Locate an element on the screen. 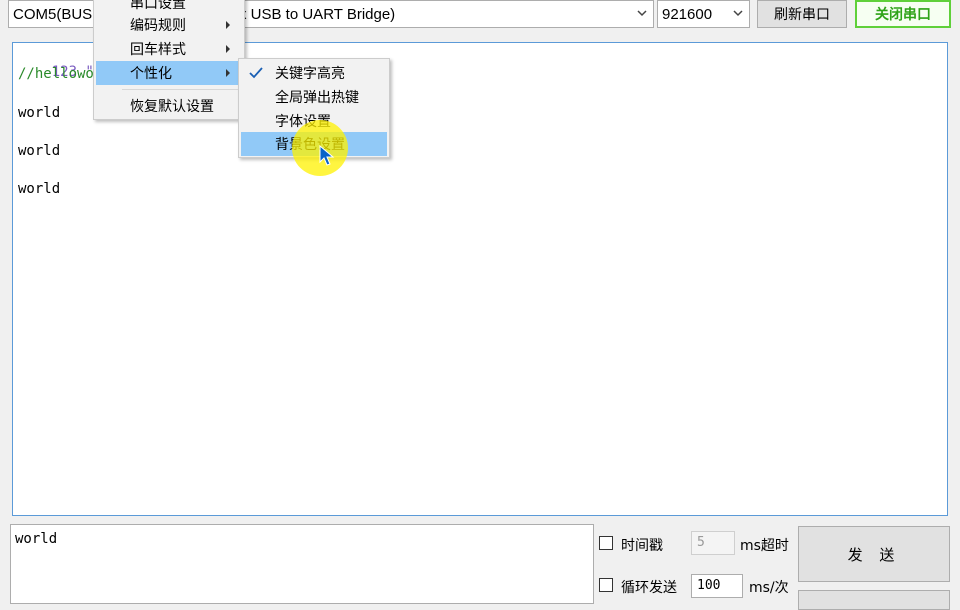  menu-item-newline-style: 回车样式 is located at coordinates (169, 49).